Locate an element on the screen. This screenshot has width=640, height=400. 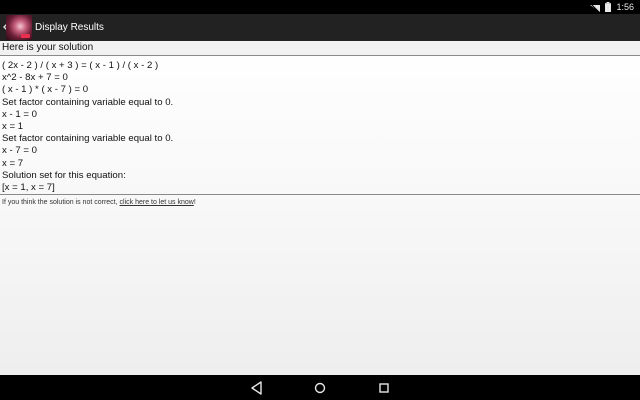
solution-step: x - 1 = 0 is located at coordinates (19, 114).